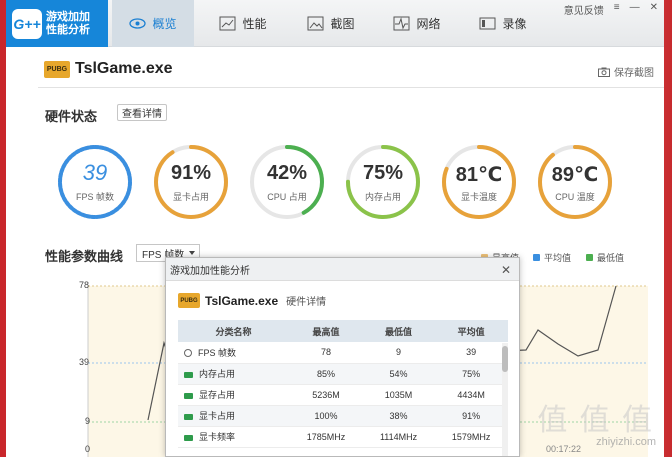 This screenshot has height=457, width=672. I want to click on row-name-cell: 显存占用, so click(234, 395).